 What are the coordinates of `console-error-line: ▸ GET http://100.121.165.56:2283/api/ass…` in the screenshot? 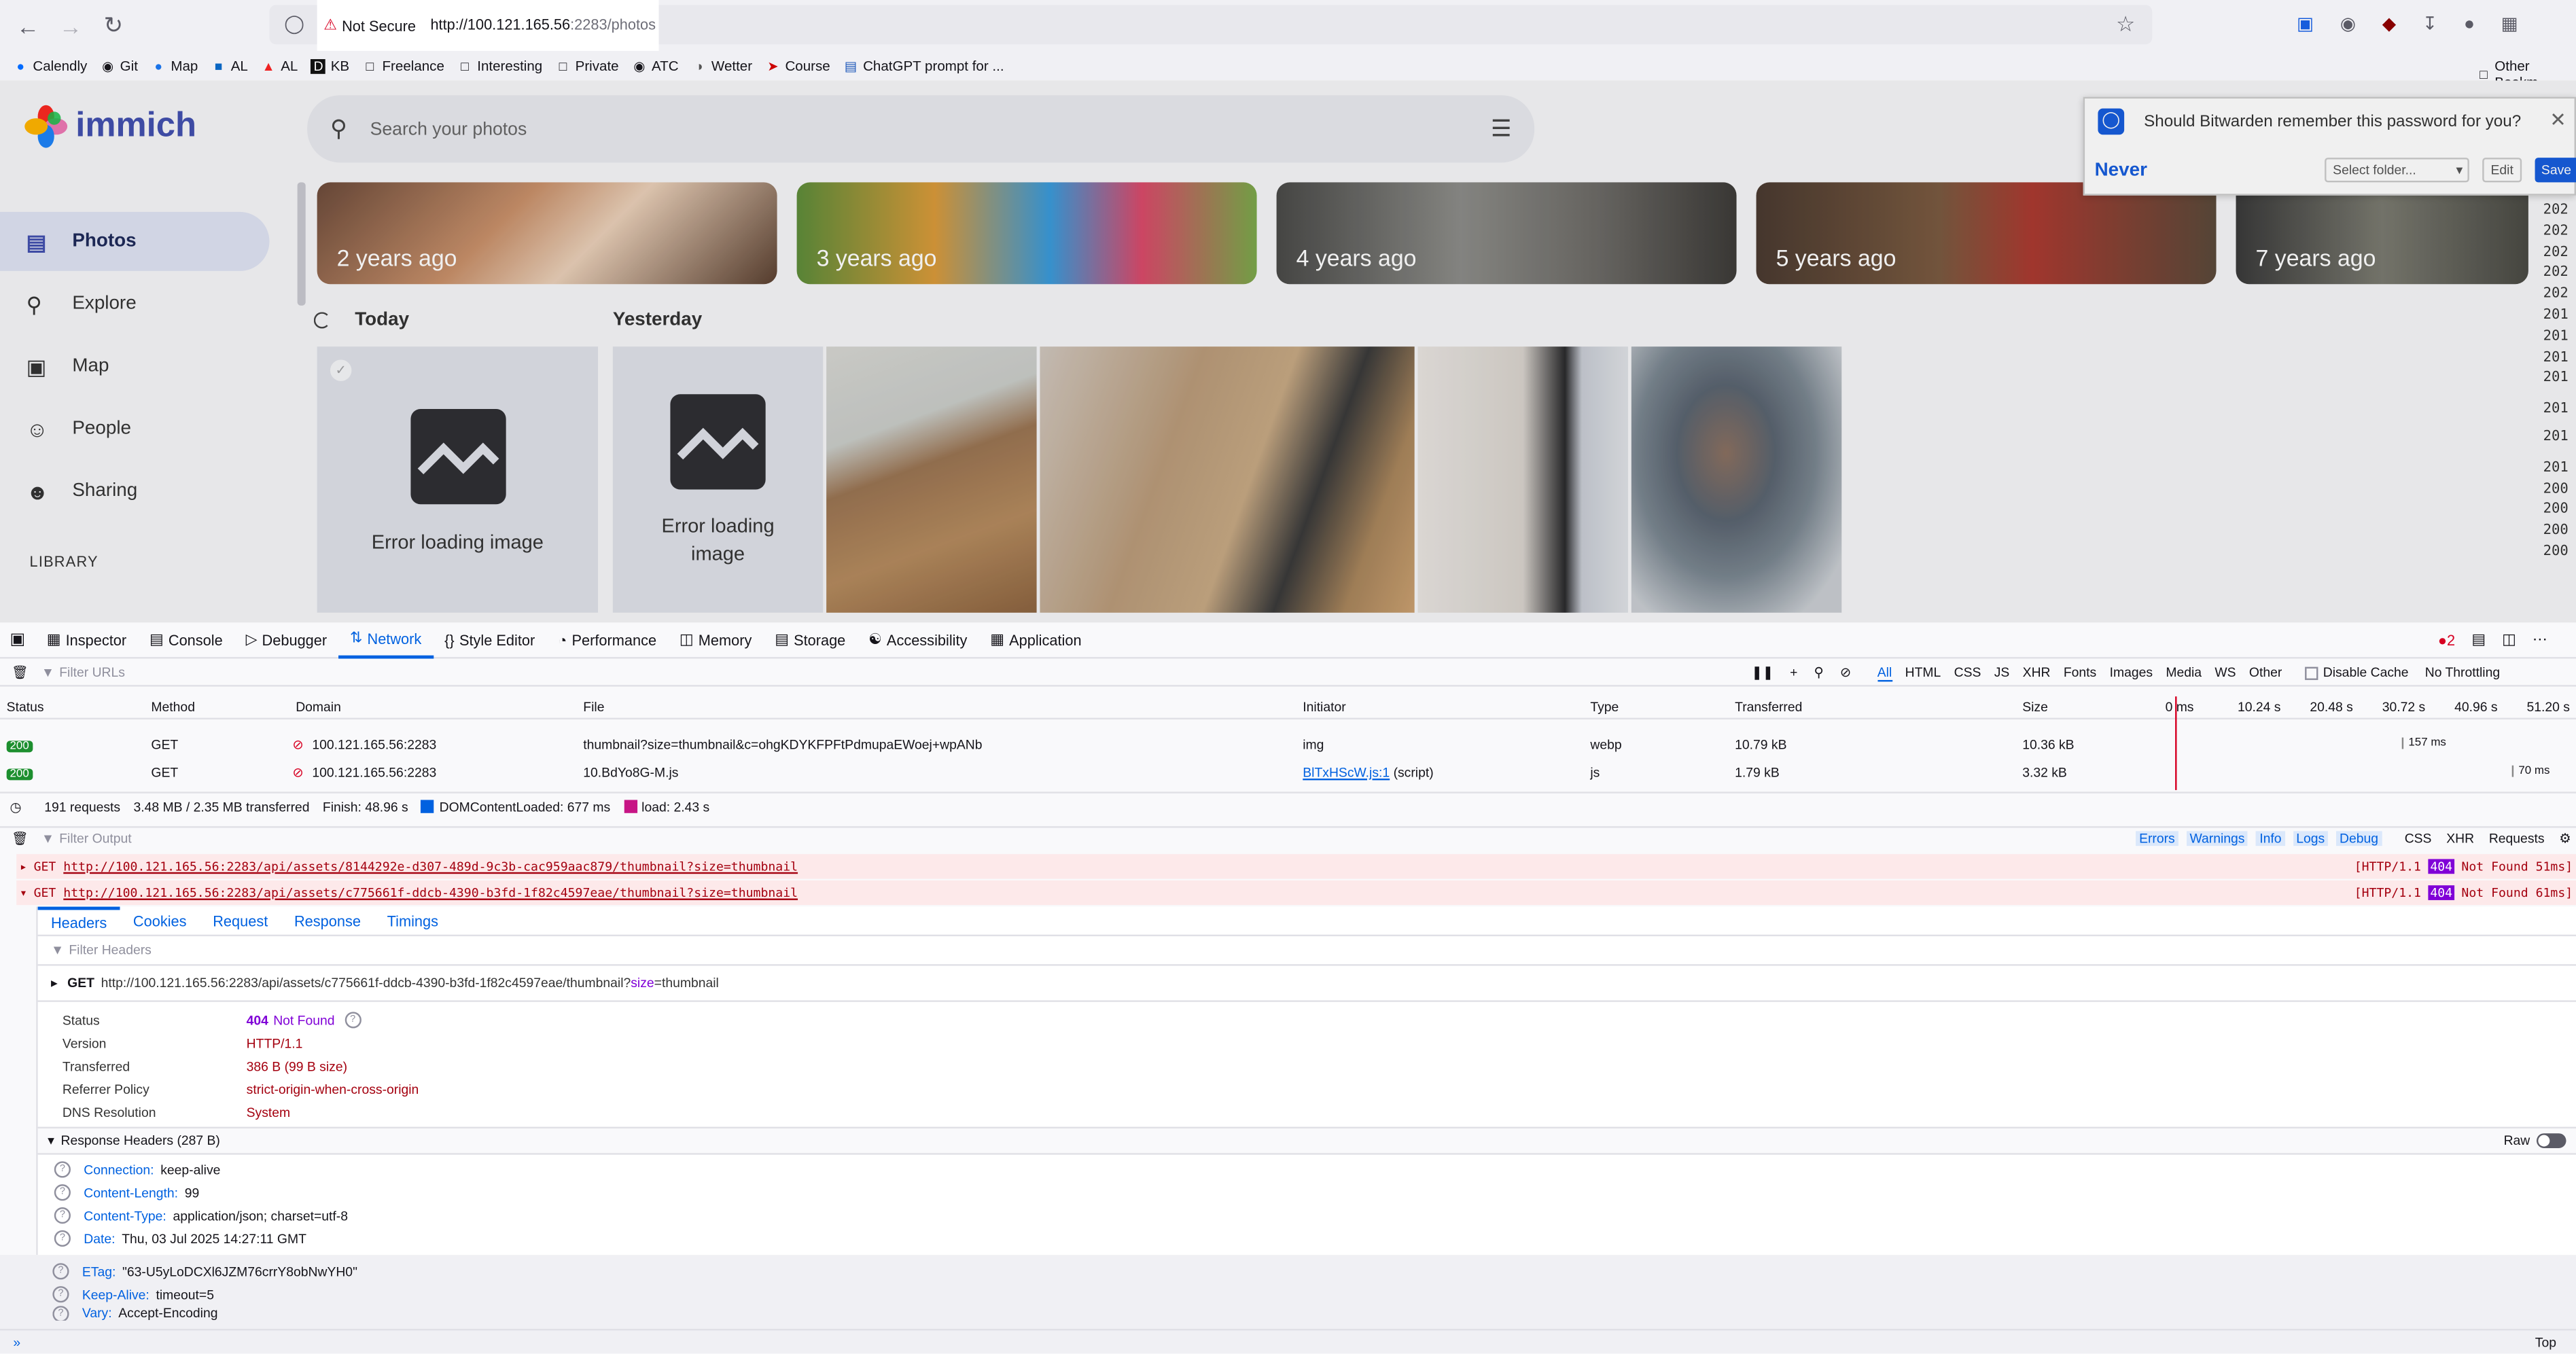 It's located at (1296, 866).